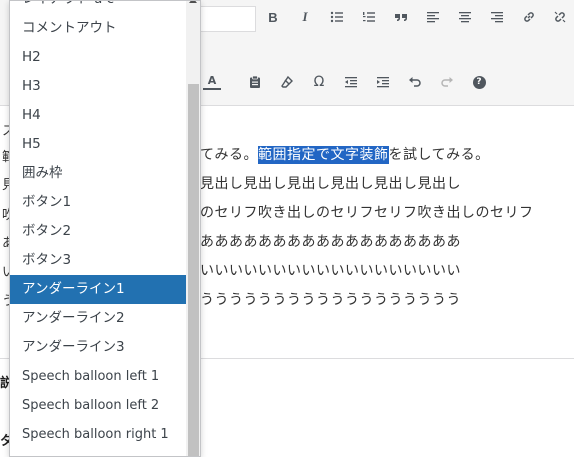 This screenshot has height=457, width=574. Describe the element at coordinates (330, 242) in the screenshot. I see `content-line: ああああああああああああああああああ` at that location.